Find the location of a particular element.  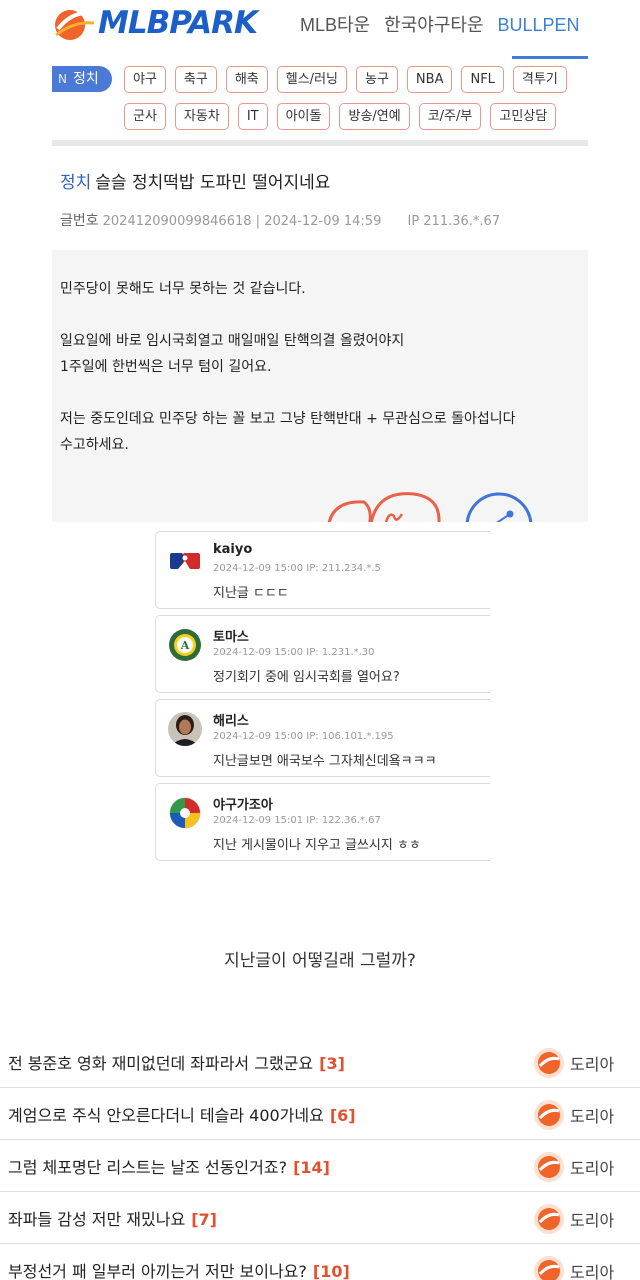

comment-meta: 2024-12-09 15:01 IP: 122.36.*.67 is located at coordinates (297, 820).